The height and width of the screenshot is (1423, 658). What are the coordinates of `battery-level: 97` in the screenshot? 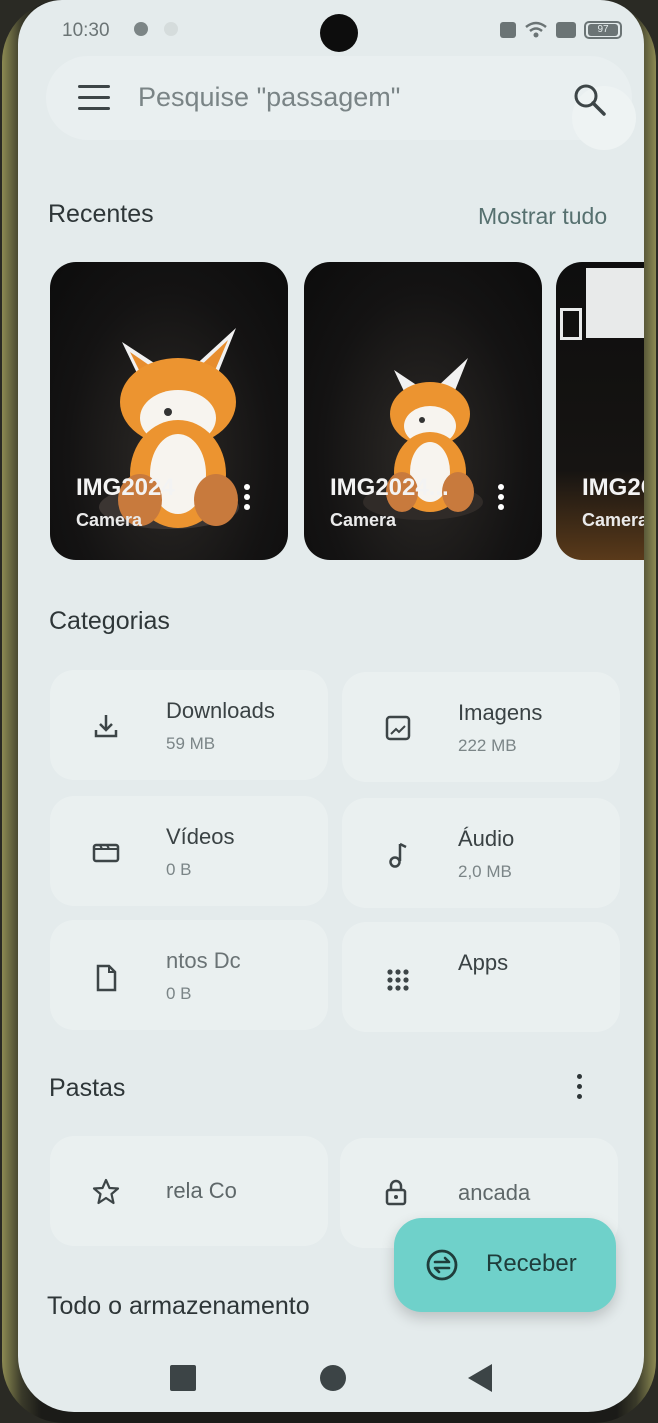 It's located at (603, 30).